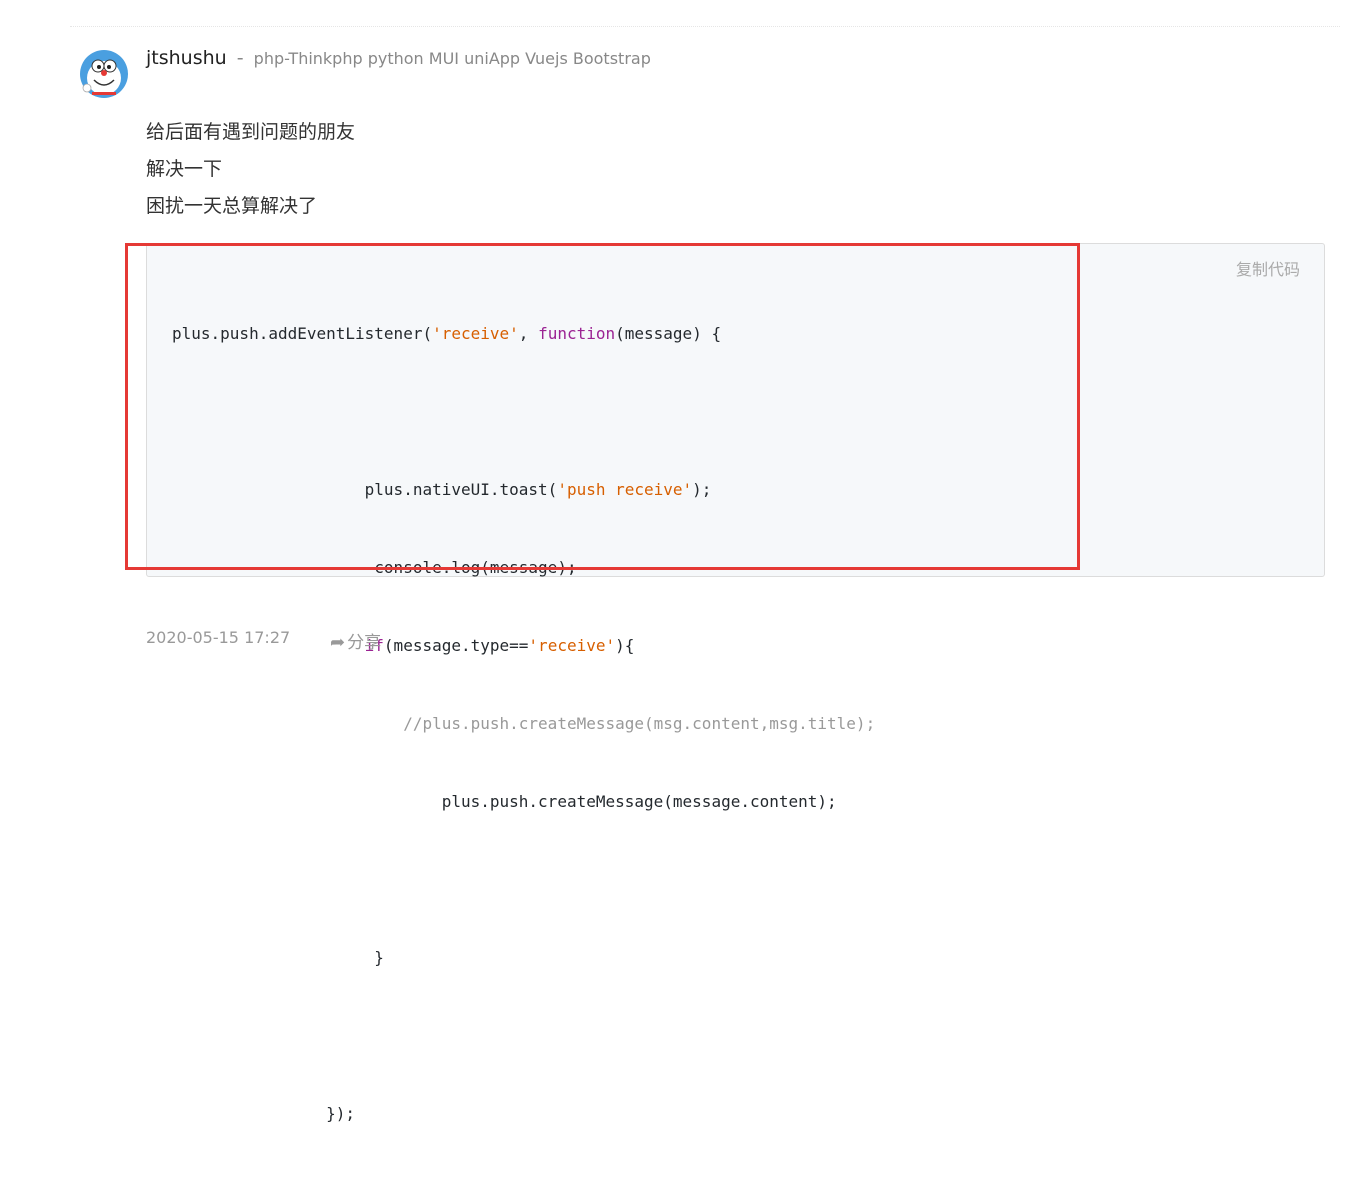 The width and height of the screenshot is (1365, 1179). I want to click on share-label: 分享, so click(364, 643).